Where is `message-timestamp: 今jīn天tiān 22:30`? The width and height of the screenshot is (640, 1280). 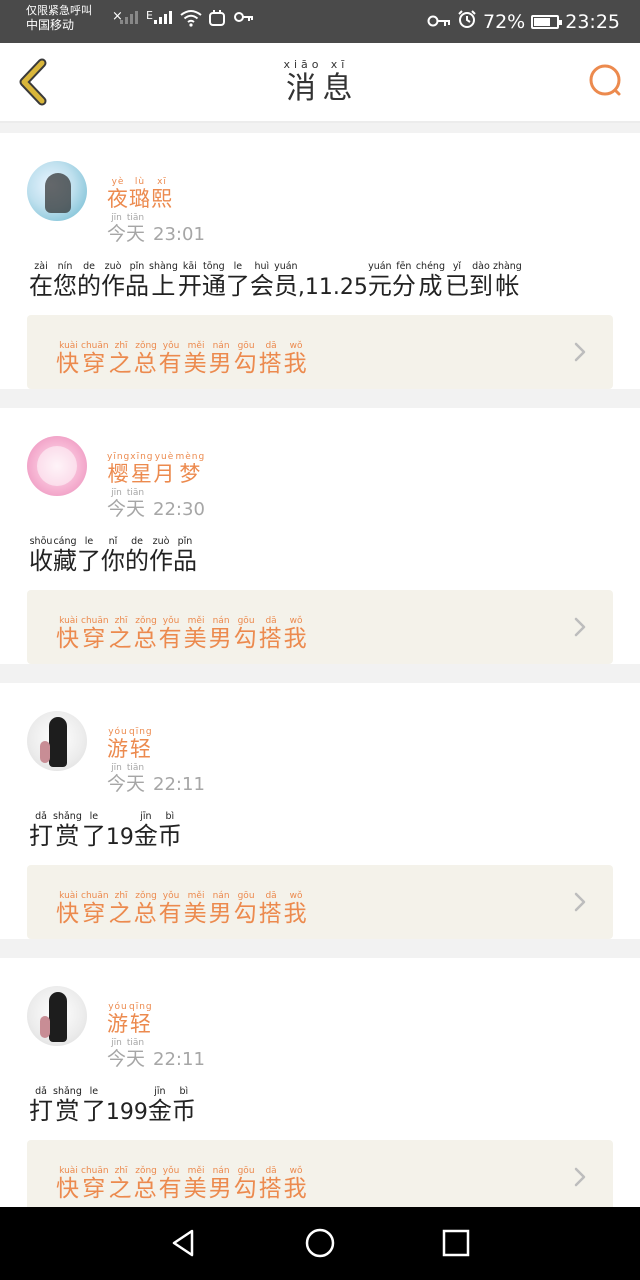 message-timestamp: 今jīn天tiān 22:30 is located at coordinates (156, 503).